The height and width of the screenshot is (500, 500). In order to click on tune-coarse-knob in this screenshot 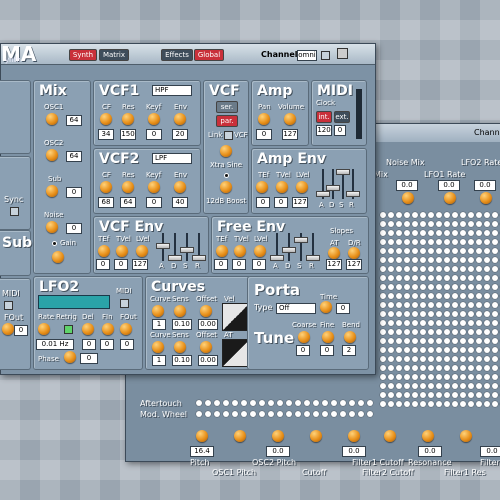, I will do `click(304, 337)`.